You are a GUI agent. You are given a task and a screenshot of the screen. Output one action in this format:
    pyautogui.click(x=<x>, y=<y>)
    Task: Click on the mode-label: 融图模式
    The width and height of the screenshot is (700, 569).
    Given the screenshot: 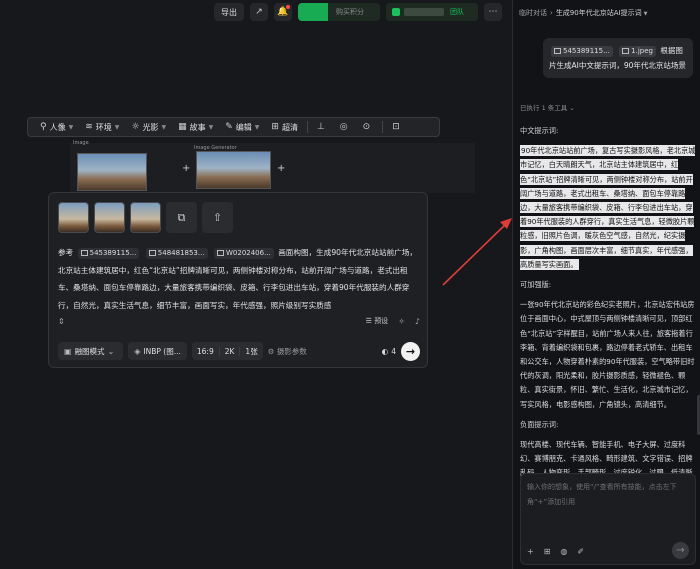 What is the action you would take?
    pyautogui.click(x=89, y=351)
    